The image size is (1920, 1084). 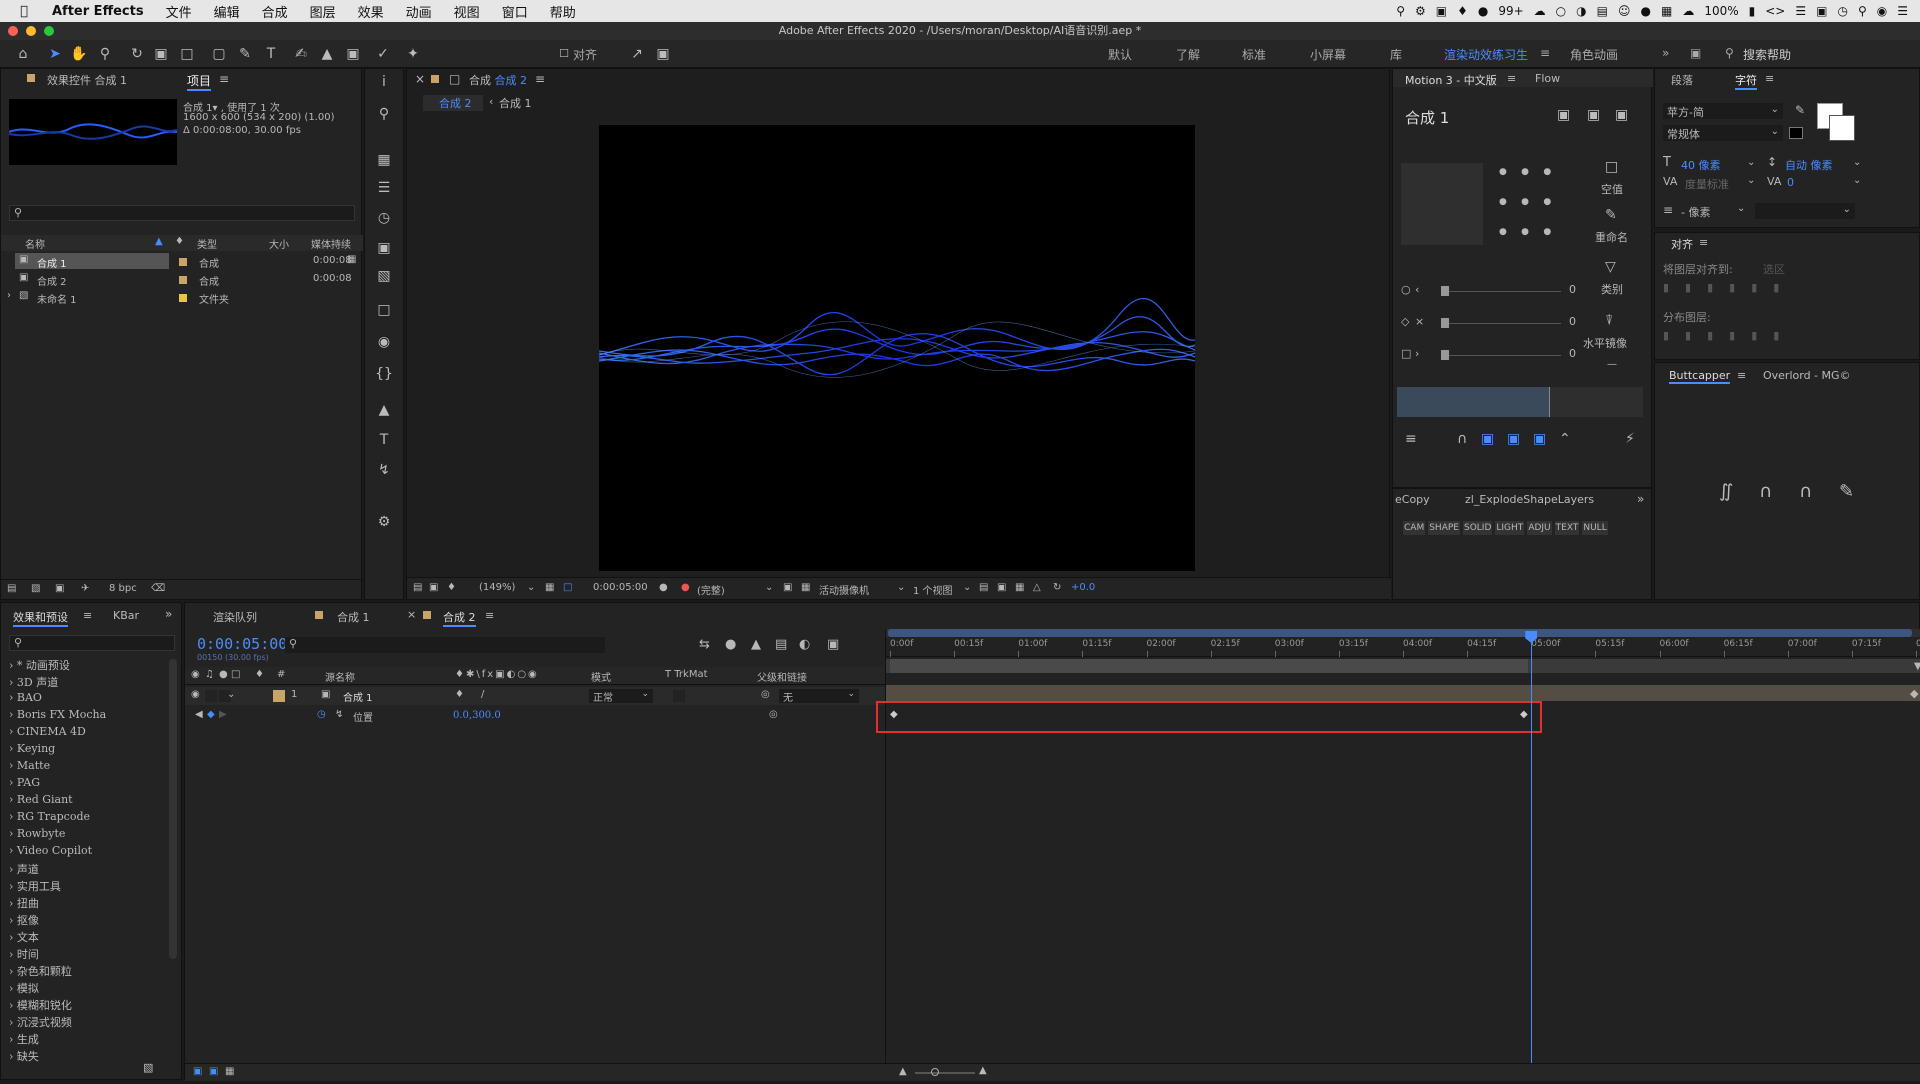 I want to click on playhead, so click(x=1531, y=855).